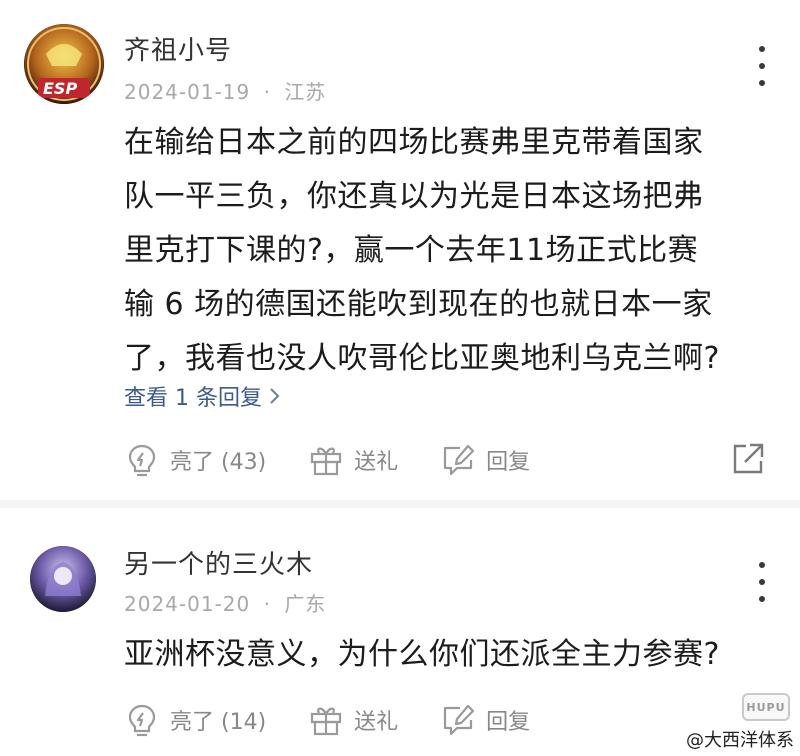 The width and height of the screenshot is (800, 756). I want to click on like-button: 亮了 (14), so click(195, 720).